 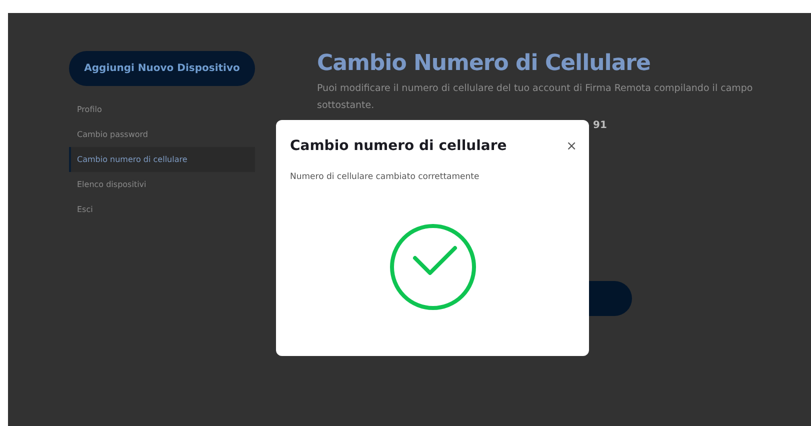 What do you see at coordinates (162, 184) in the screenshot?
I see `sidebar-item: Elenco dispositivi` at bounding box center [162, 184].